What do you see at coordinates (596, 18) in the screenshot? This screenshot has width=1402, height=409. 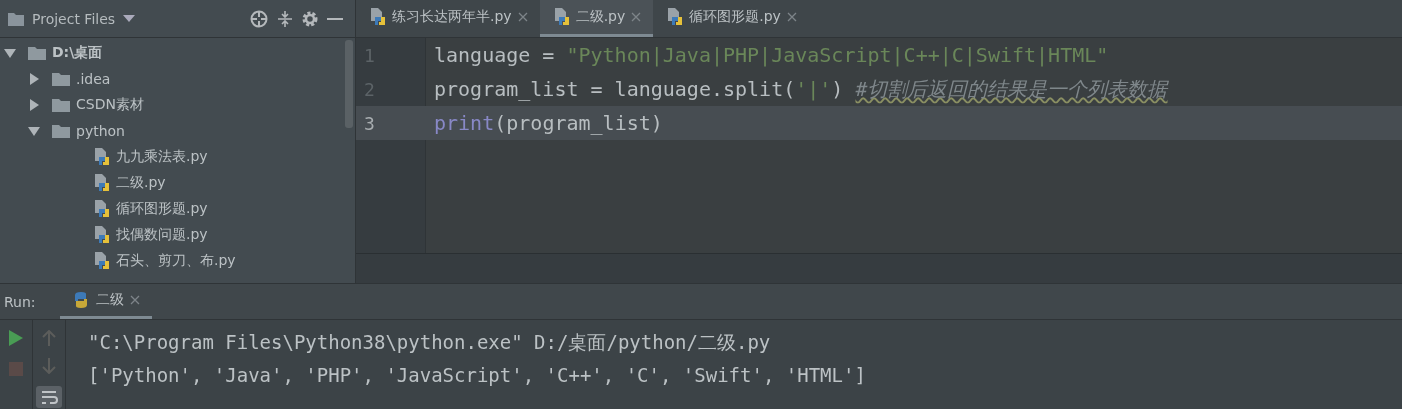 I see `editor-tab: 二级.py` at bounding box center [596, 18].